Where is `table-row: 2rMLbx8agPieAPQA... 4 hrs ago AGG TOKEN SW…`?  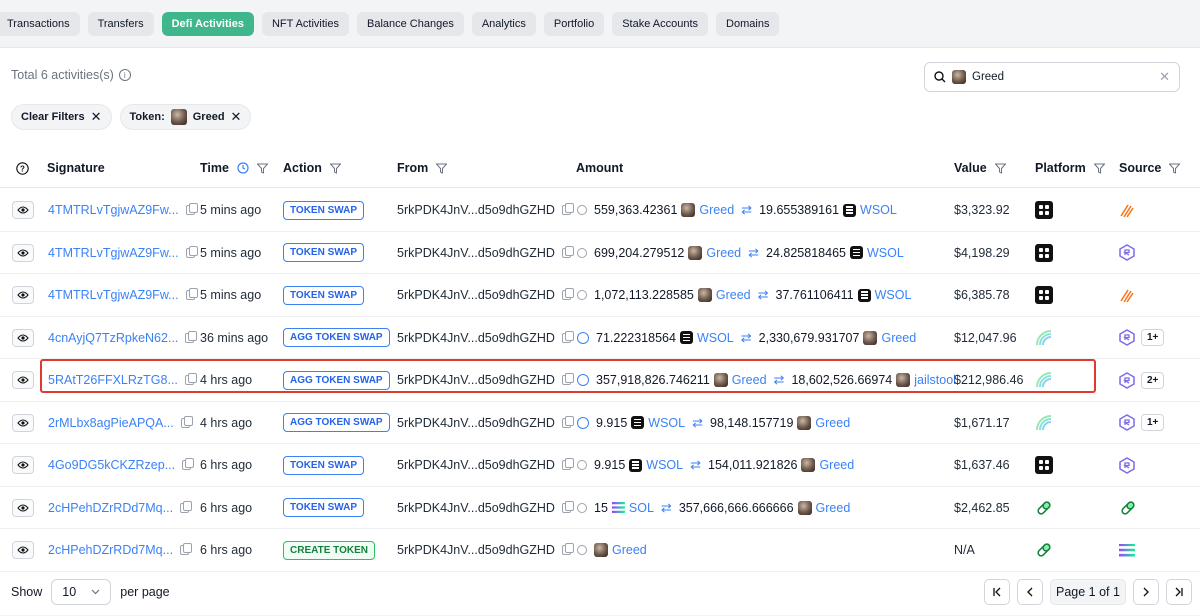 table-row: 2rMLbx8agPieAPQA... 4 hrs ago AGG TOKEN SW… is located at coordinates (600, 423).